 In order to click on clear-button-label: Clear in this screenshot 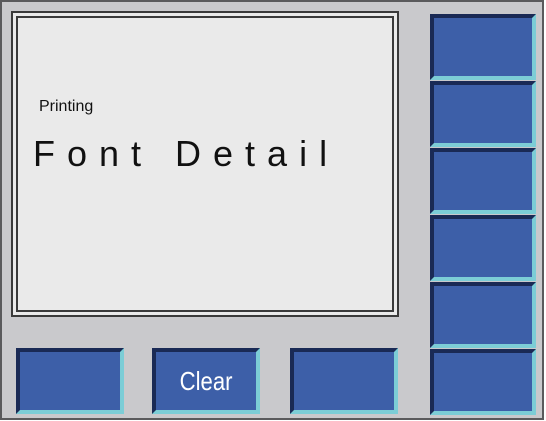, I will do `click(206, 380)`.